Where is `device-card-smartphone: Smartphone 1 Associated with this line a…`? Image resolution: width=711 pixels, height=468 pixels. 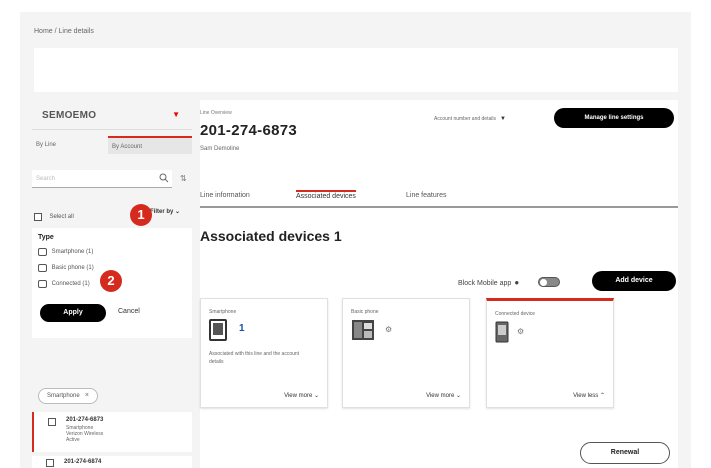 device-card-smartphone: Smartphone 1 Associated with this line a… is located at coordinates (264, 353).